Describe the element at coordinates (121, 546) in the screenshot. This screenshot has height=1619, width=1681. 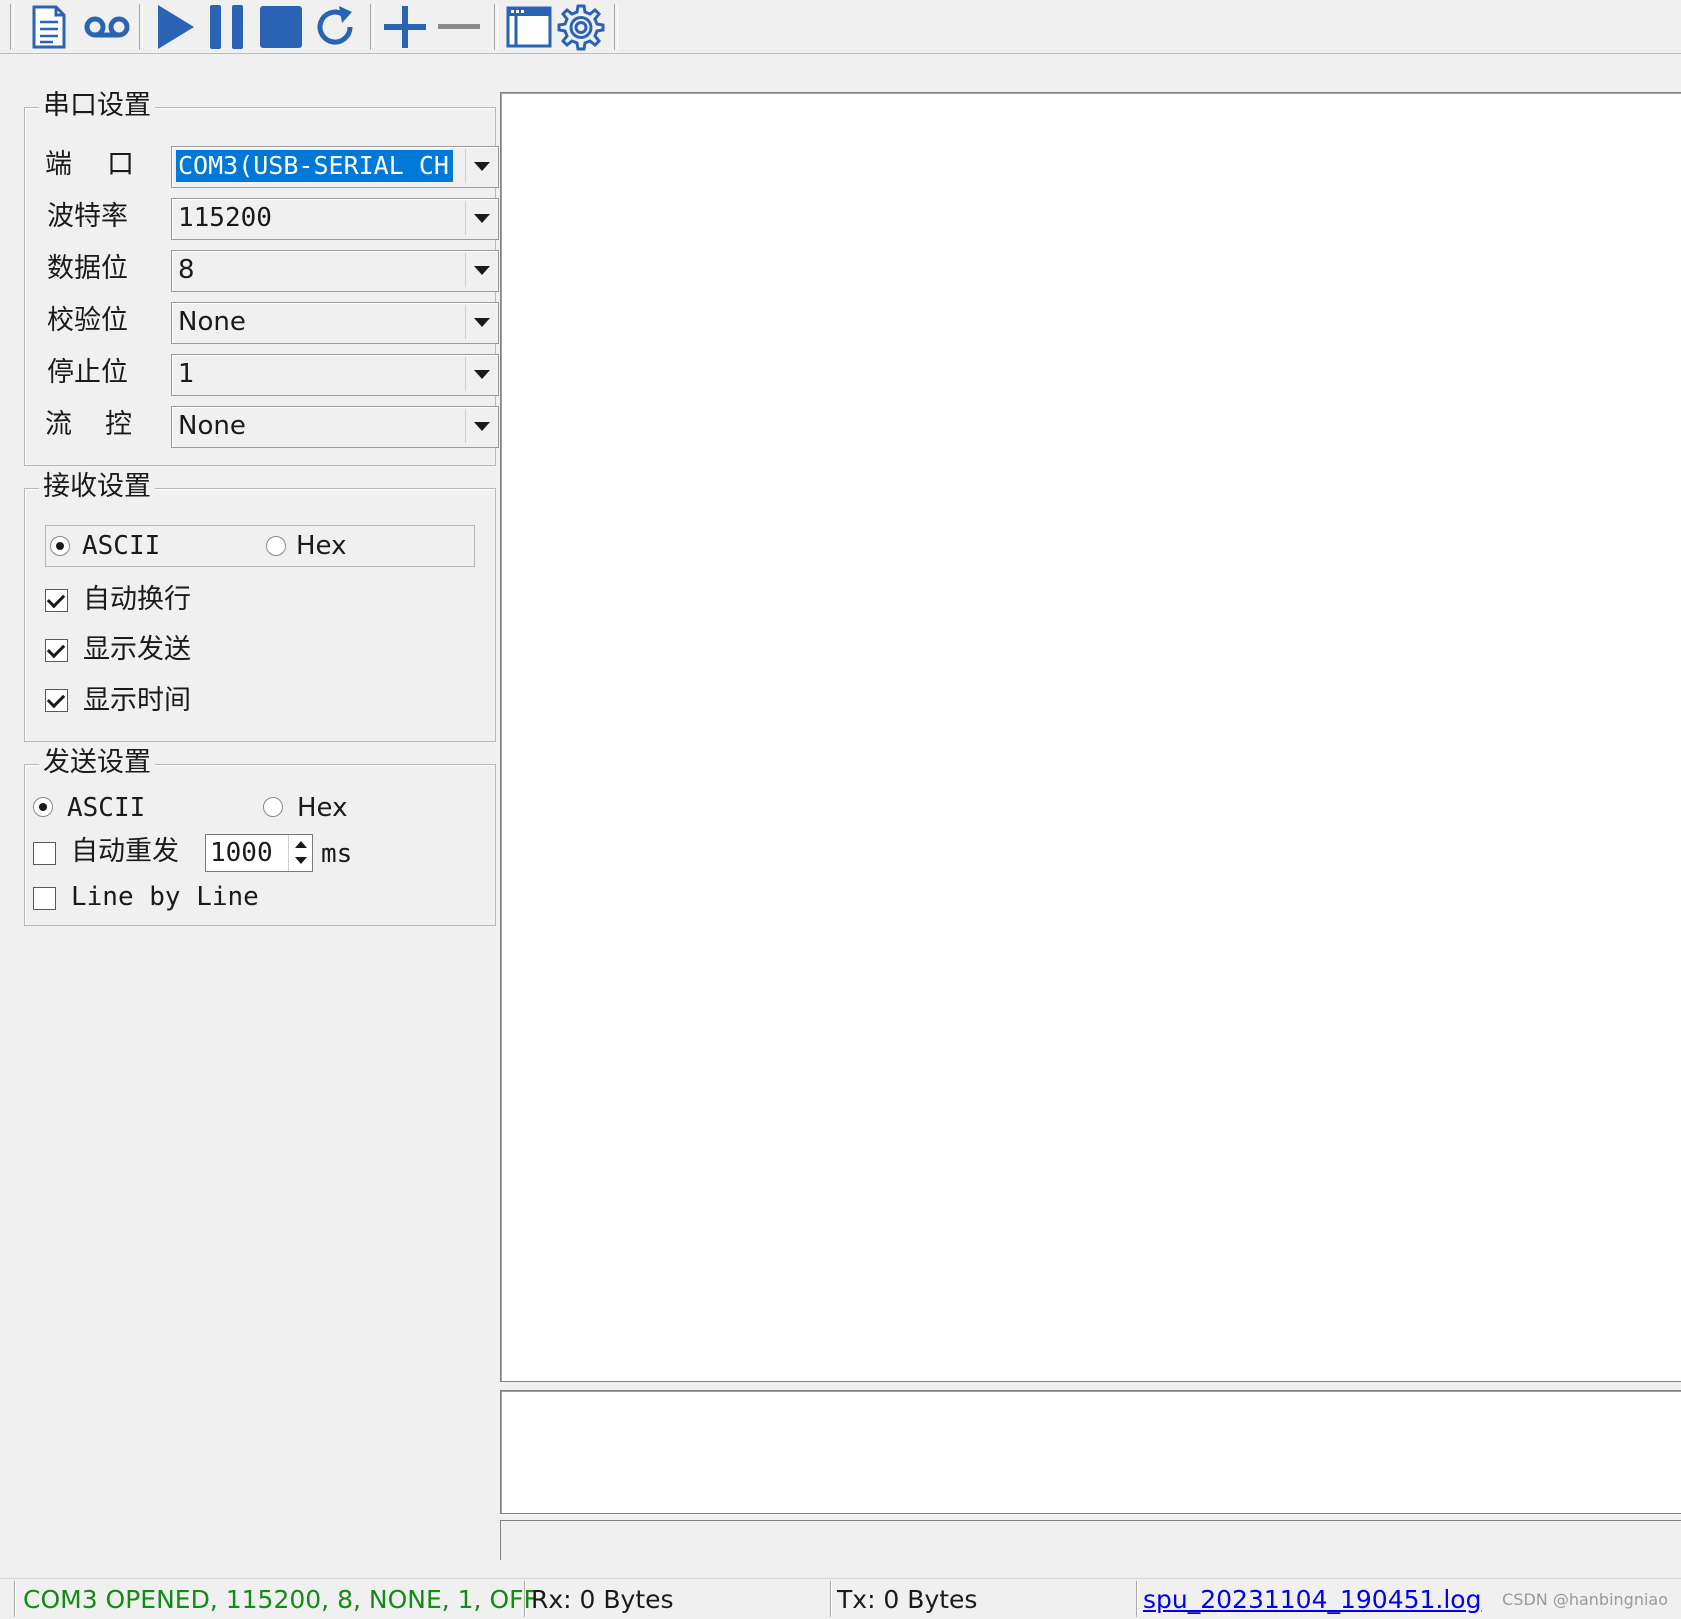
I see `receive-ascii-label: ASCII` at that location.